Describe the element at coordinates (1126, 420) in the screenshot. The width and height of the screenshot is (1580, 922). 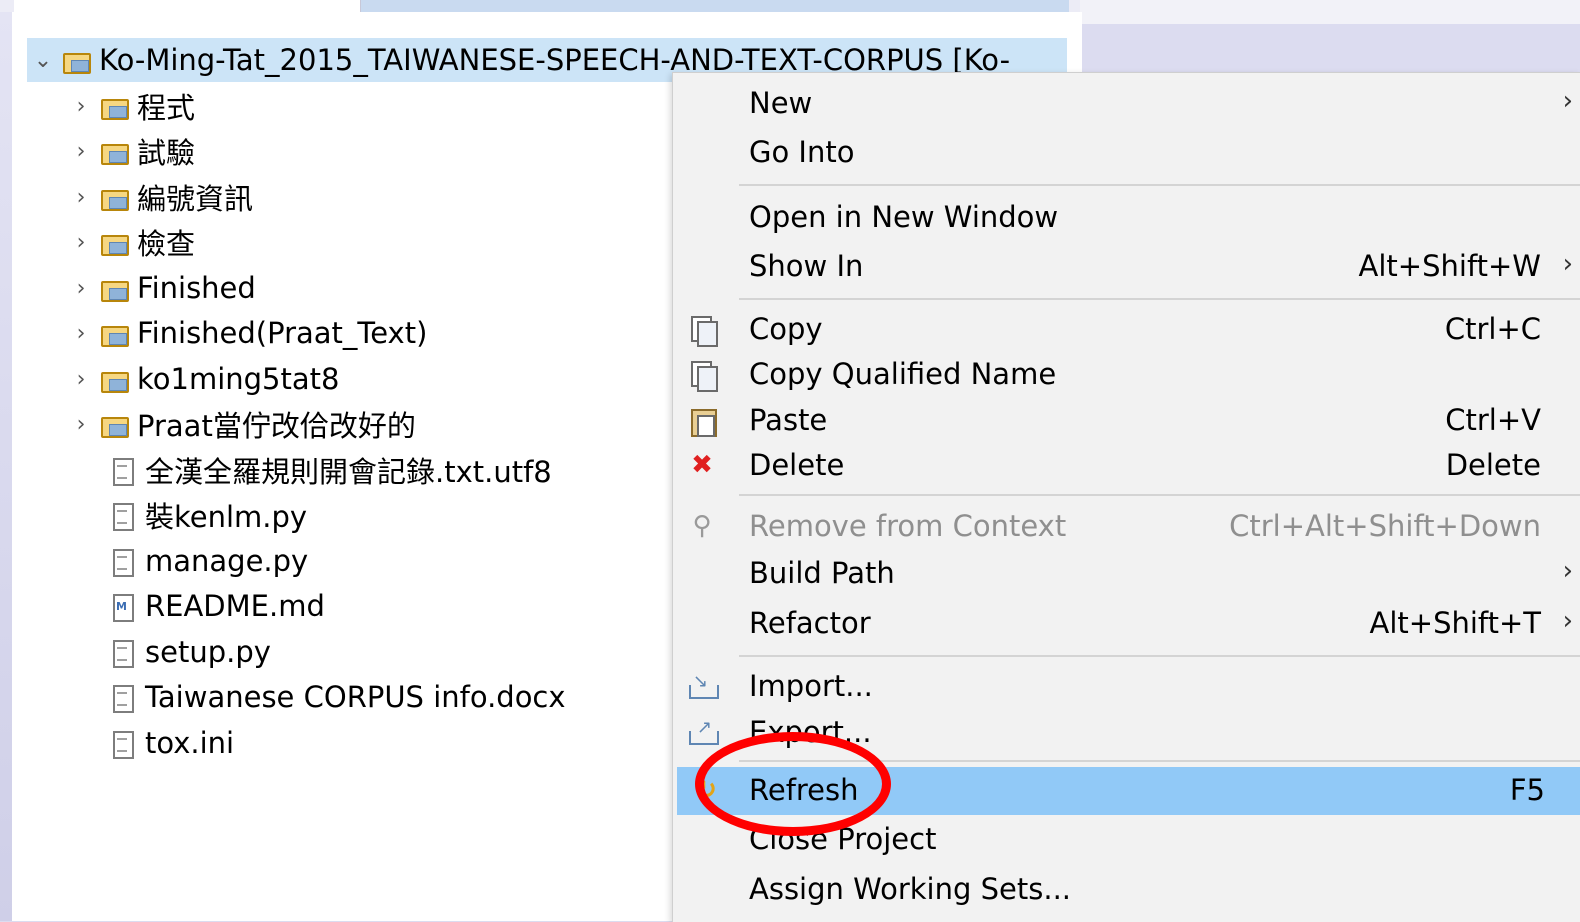
I see `menu-item-paste: Paste Ctrl+V` at that location.